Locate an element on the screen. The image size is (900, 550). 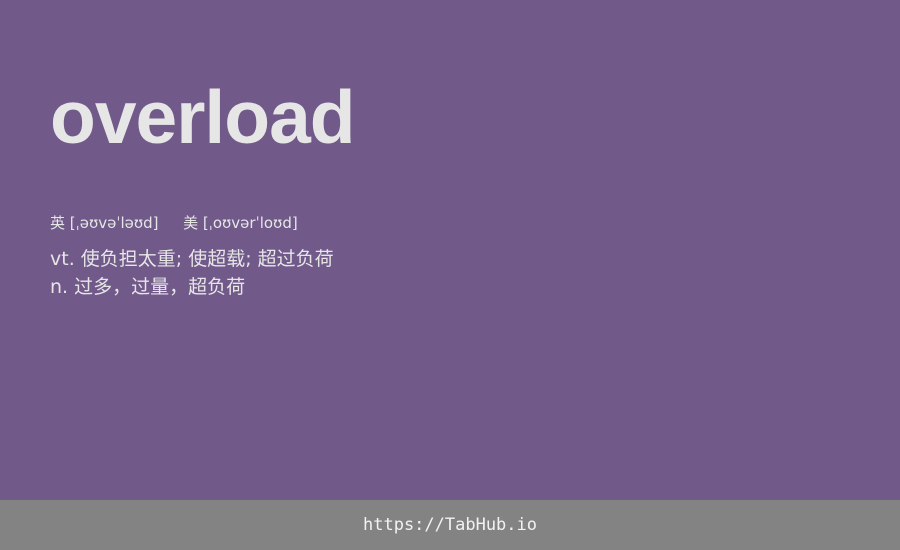
headword: overload is located at coordinates (203, 117).